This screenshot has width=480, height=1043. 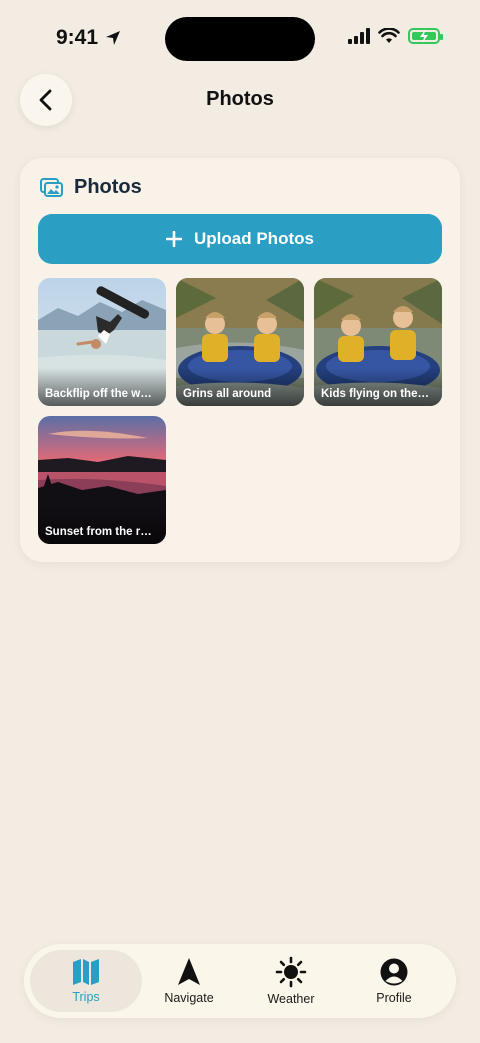 I want to click on tab-weather: Weather, so click(x=291, y=981).